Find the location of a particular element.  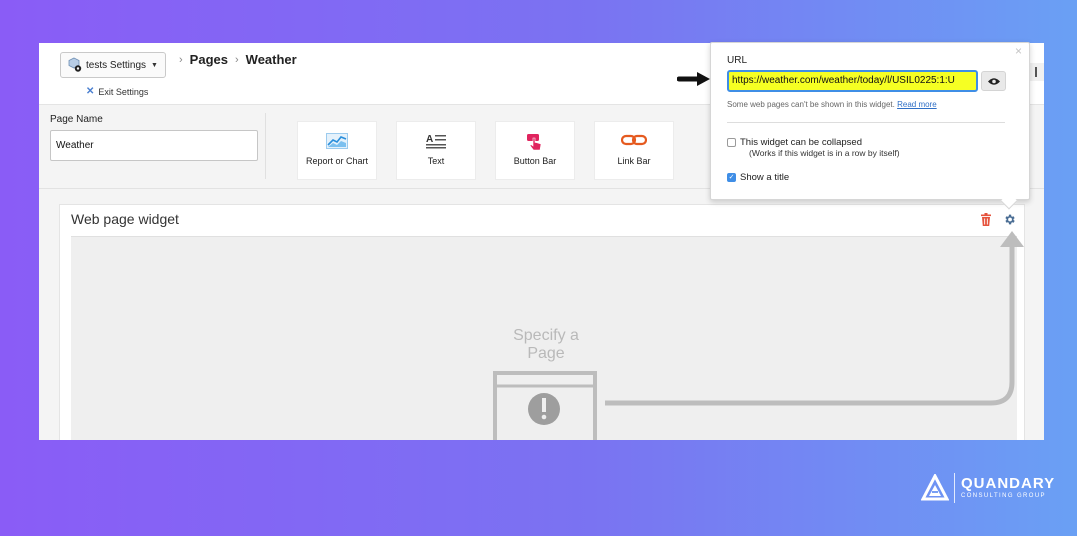

collapsible-option: This widget can be collapsed is located at coordinates (794, 142).